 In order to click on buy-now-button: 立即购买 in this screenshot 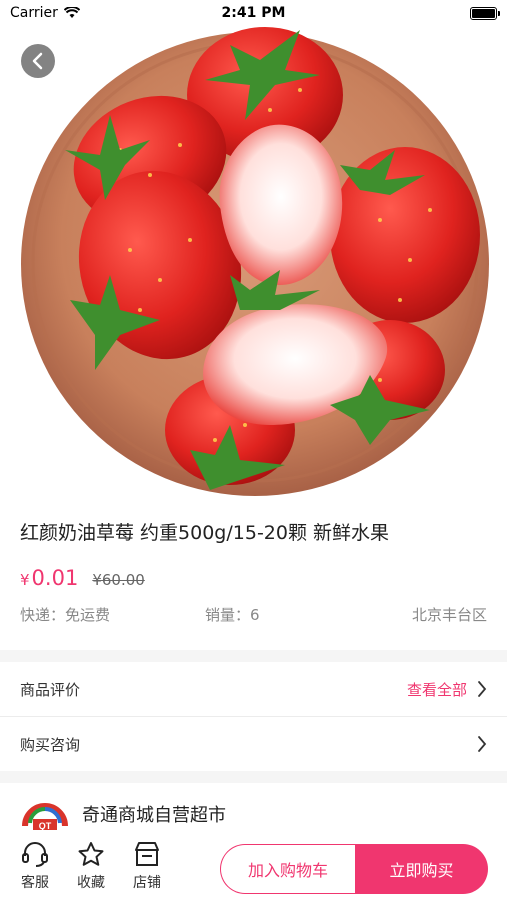, I will do `click(421, 869)`.